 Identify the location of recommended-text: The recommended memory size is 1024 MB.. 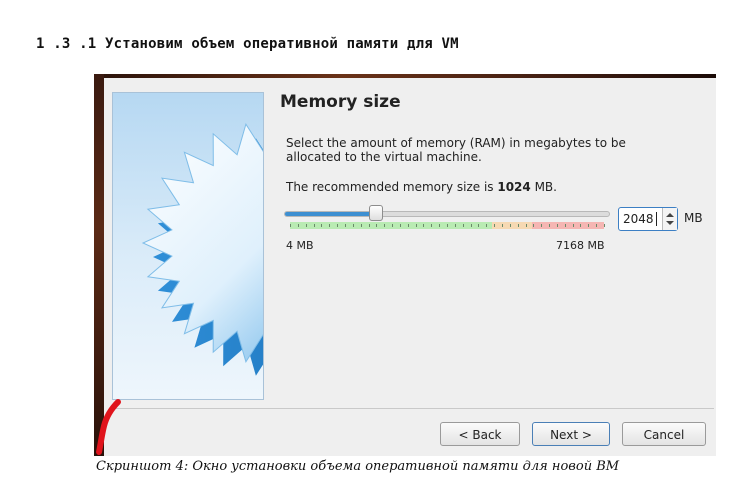
(421, 187).